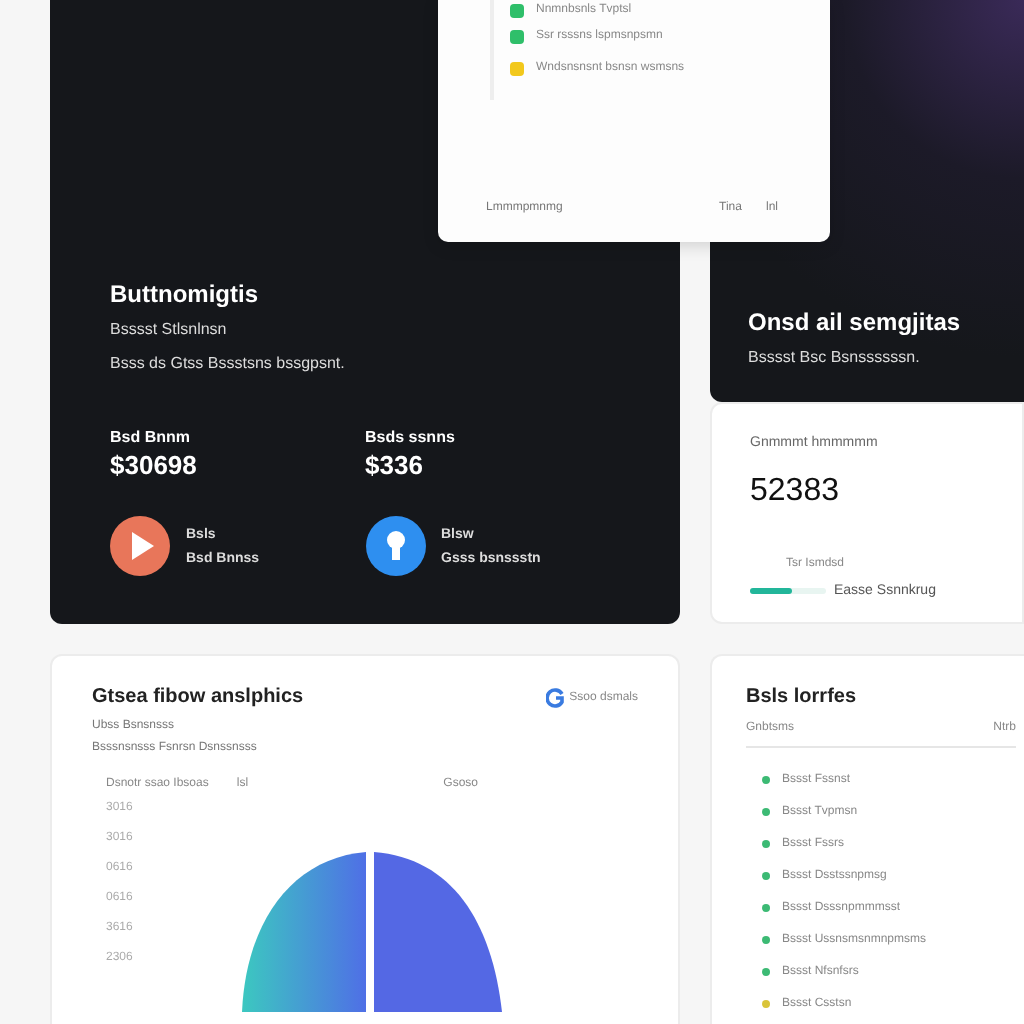 This screenshot has height=1024, width=1024. I want to click on card-title: Bsls lorrfes, so click(802, 697).